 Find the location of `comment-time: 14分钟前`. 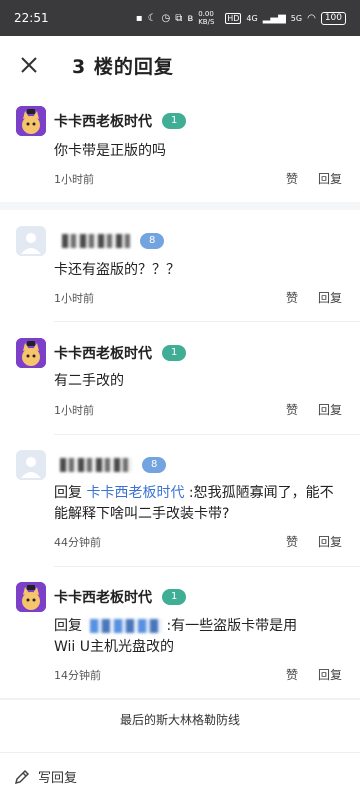

comment-time: 14分钟前 is located at coordinates (77, 675).